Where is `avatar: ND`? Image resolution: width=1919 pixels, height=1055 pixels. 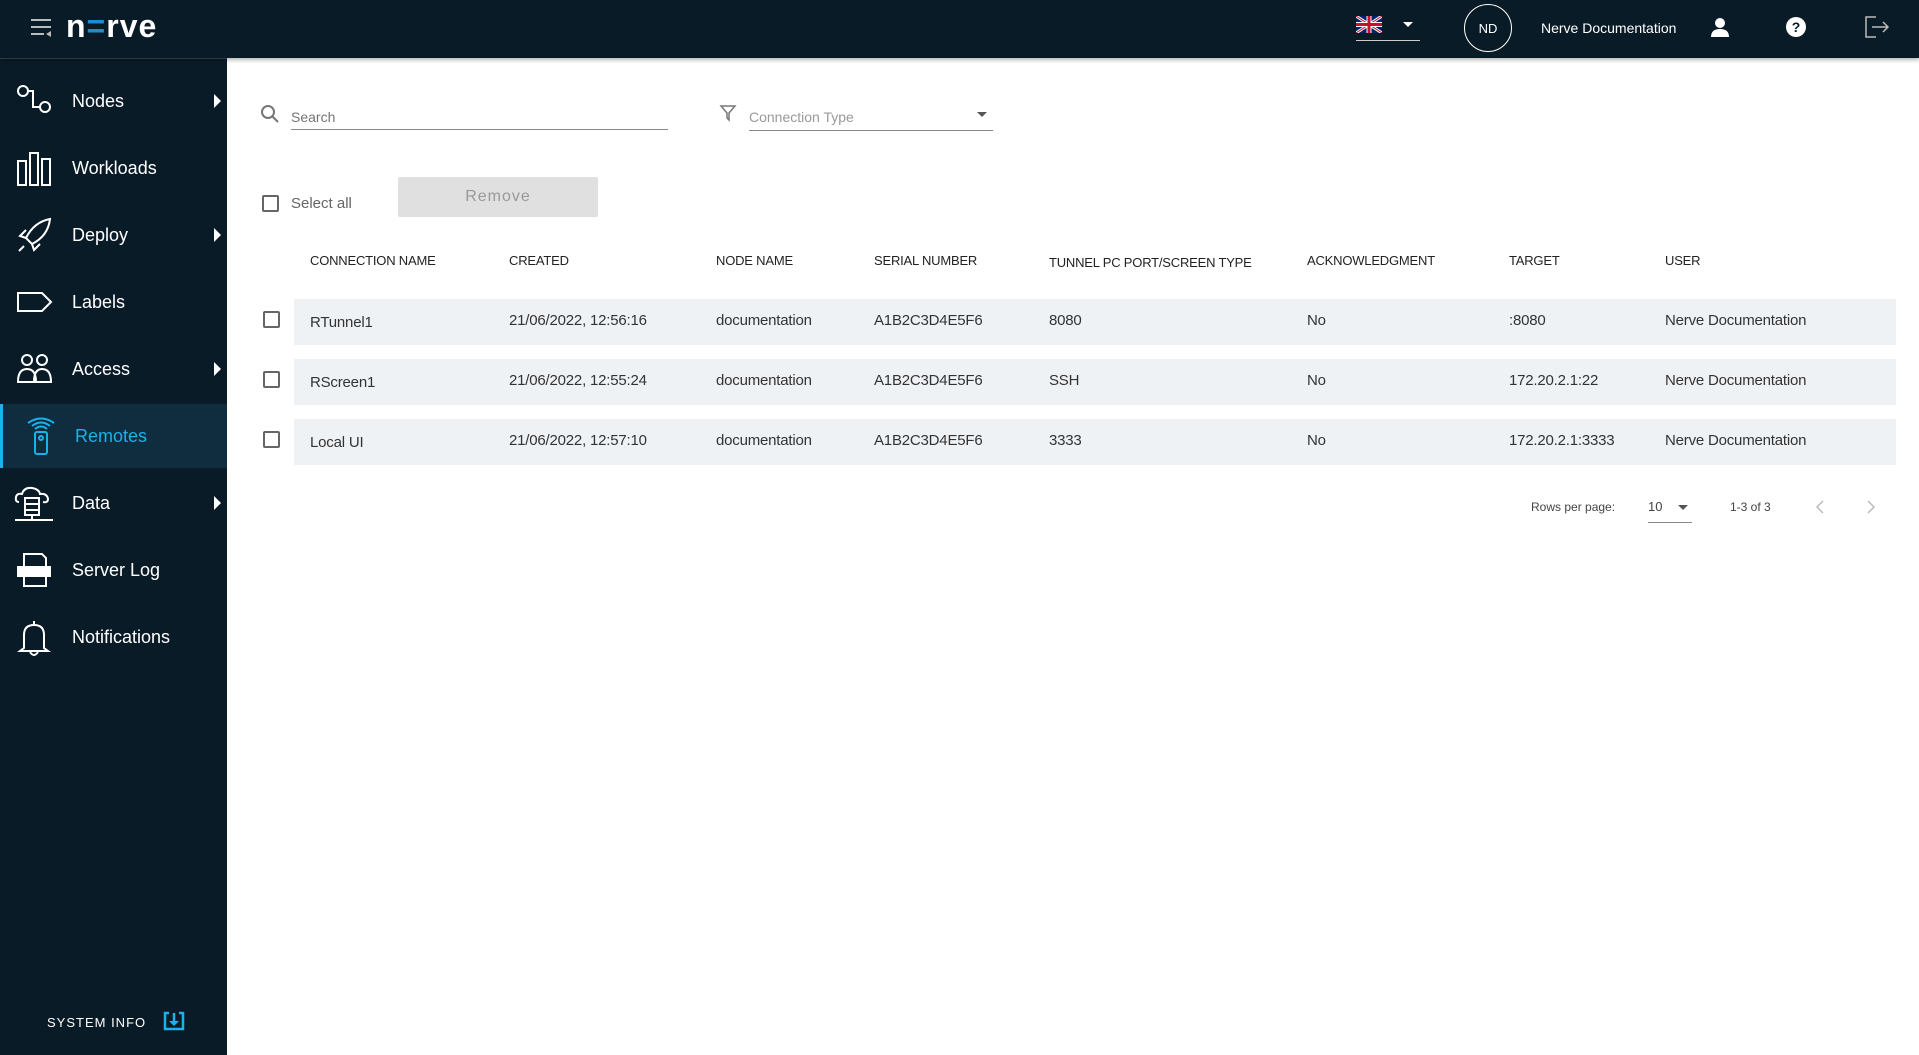
avatar: ND is located at coordinates (1488, 28).